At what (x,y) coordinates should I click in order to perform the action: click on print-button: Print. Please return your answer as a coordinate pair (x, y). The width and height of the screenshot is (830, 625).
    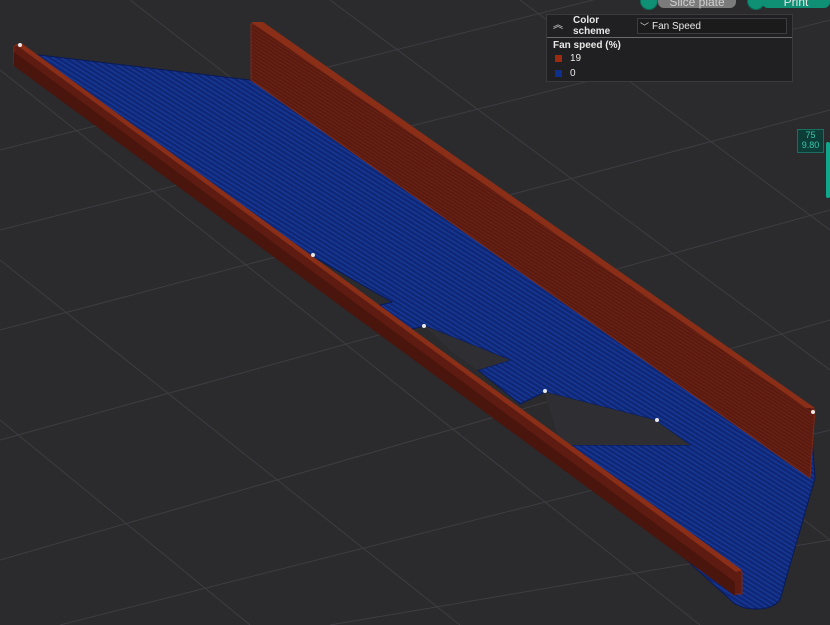
    Looking at the image, I should click on (796, 4).